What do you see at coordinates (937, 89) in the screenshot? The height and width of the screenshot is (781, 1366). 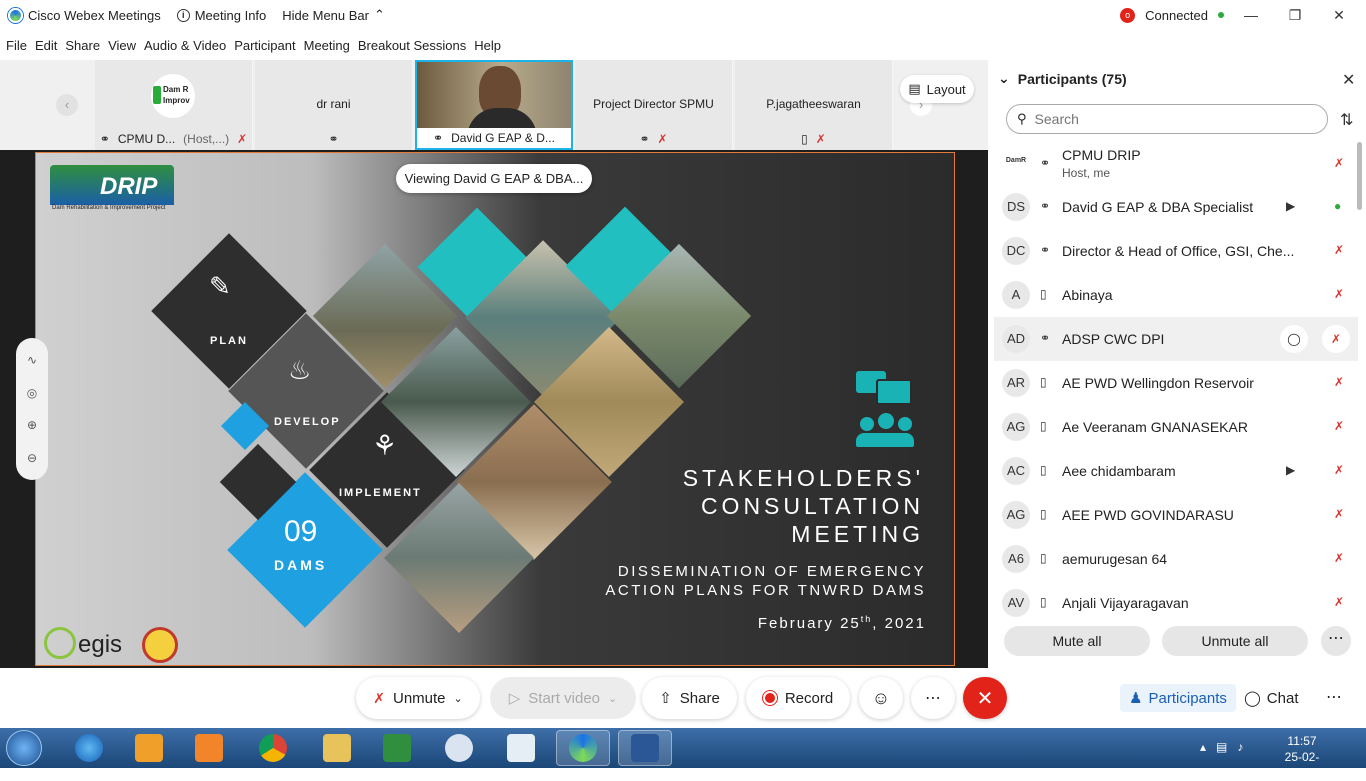 I see `layout-button: ▤ Layout` at bounding box center [937, 89].